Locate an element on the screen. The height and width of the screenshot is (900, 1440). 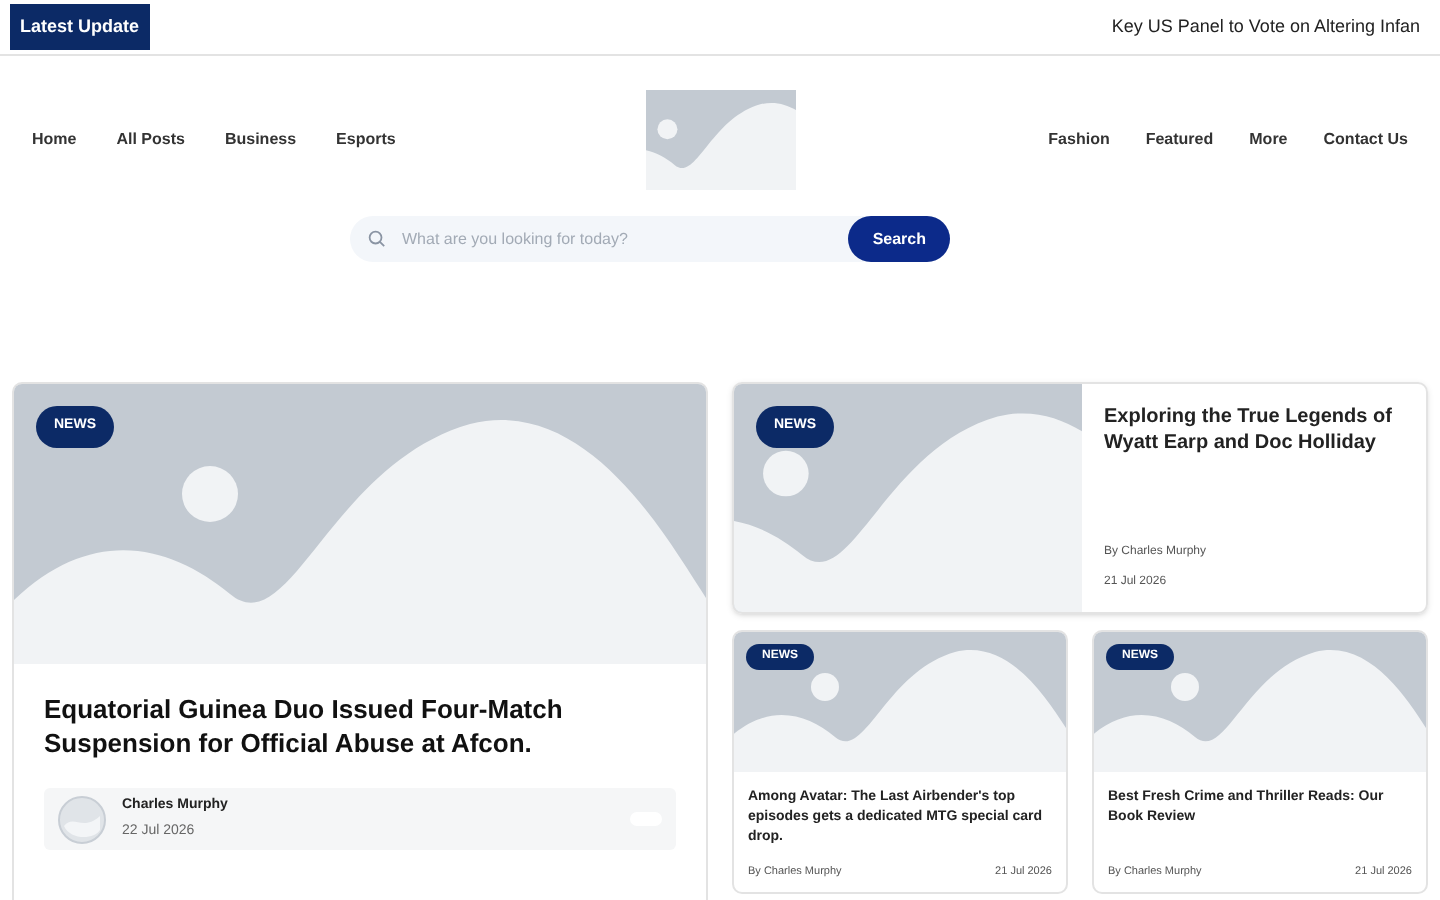
avatar-icon is located at coordinates (82, 819).